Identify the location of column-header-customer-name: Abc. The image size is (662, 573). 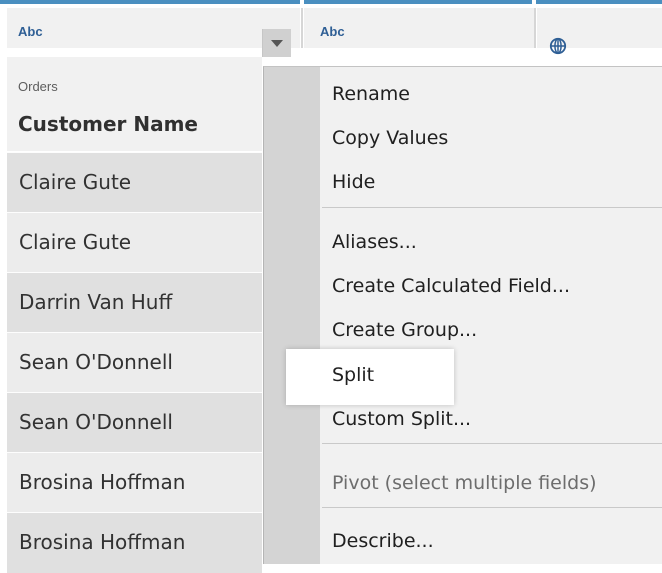
(153, 28).